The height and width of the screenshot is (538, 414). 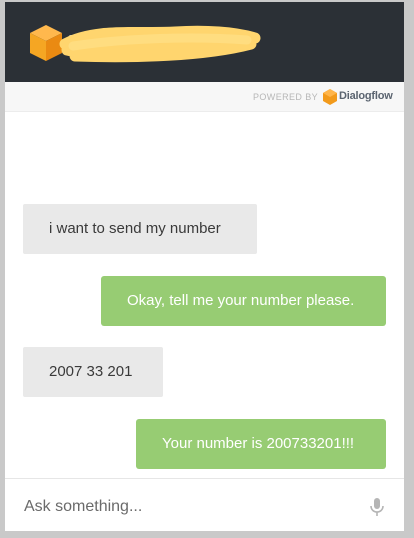 I want to click on redaction-scribble, so click(x=160, y=44).